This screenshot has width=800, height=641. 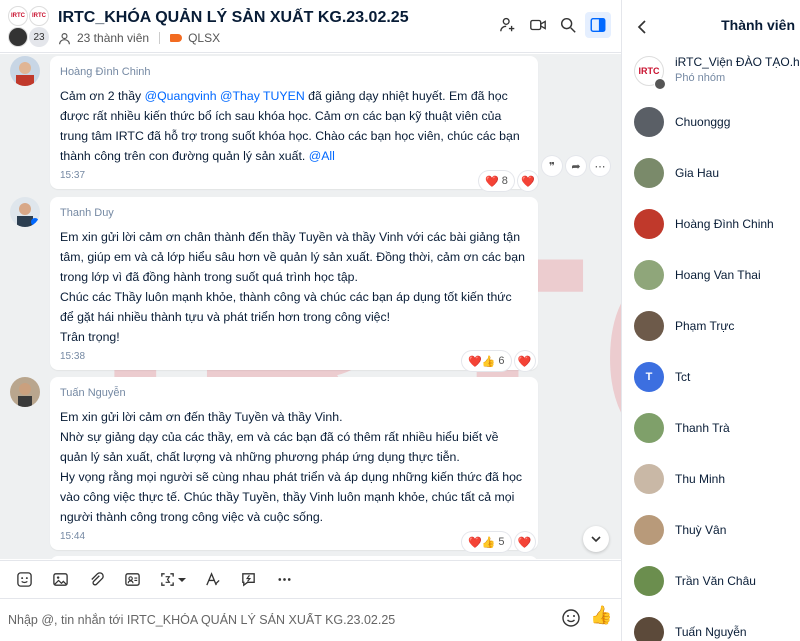 I want to click on format-text-icon, so click(x=212, y=579).